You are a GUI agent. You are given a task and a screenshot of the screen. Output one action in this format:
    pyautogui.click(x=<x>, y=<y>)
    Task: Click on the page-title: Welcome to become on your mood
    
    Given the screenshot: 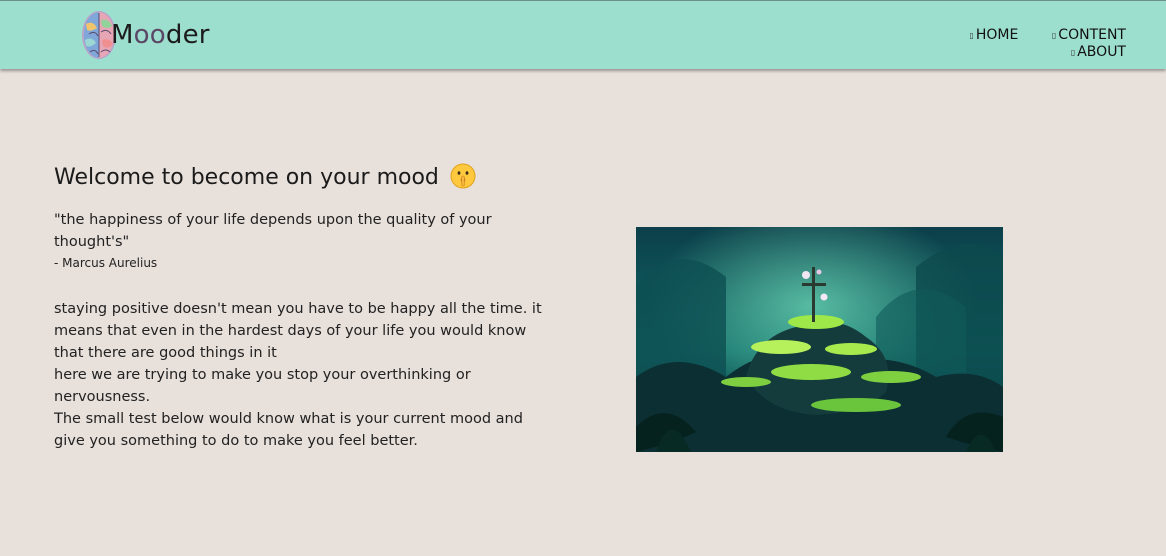 What is the action you would take?
    pyautogui.click(x=265, y=176)
    